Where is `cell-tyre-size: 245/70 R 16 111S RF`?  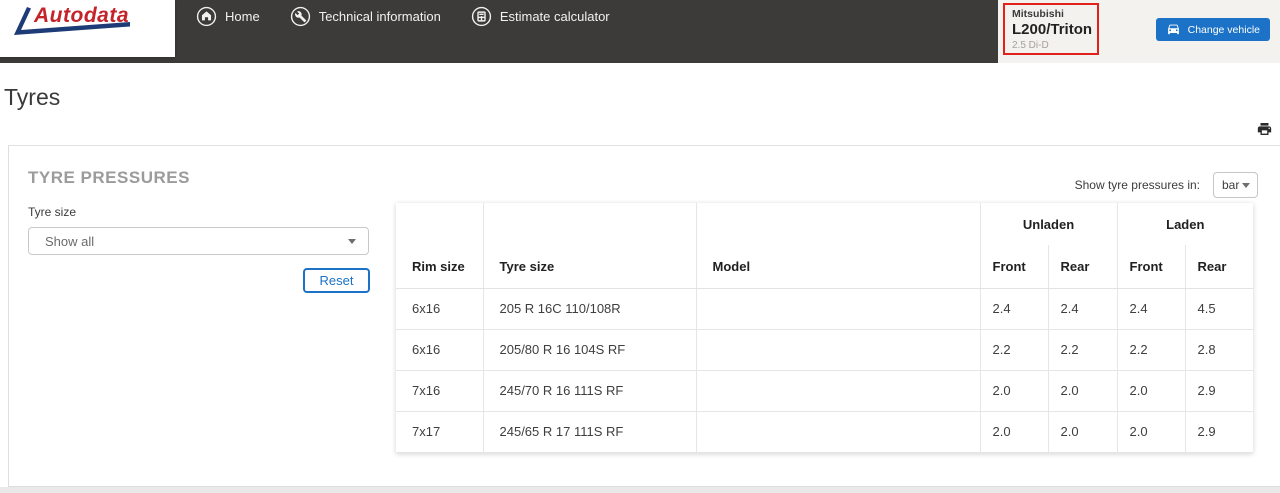 cell-tyre-size: 245/70 R 16 111S RF is located at coordinates (590, 391).